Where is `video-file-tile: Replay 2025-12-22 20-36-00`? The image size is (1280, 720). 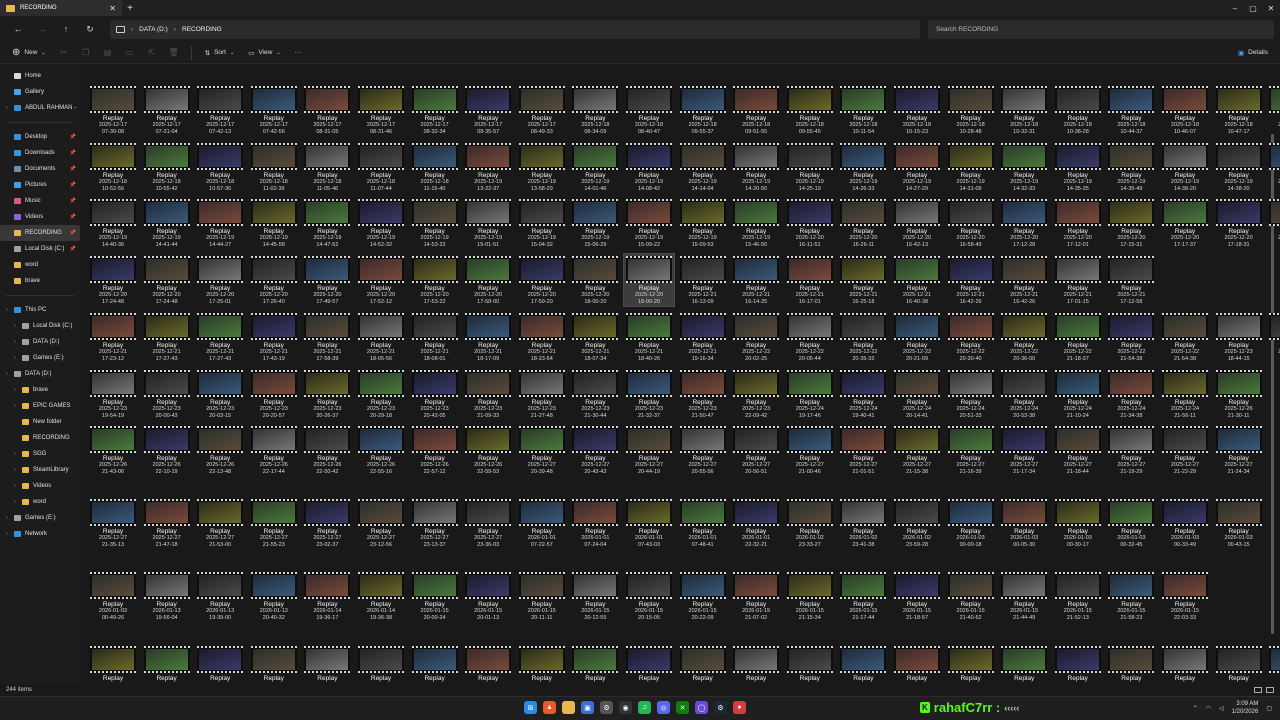
video-file-tile: Replay 2025-12-22 20-36-00 is located at coordinates (1024, 337).